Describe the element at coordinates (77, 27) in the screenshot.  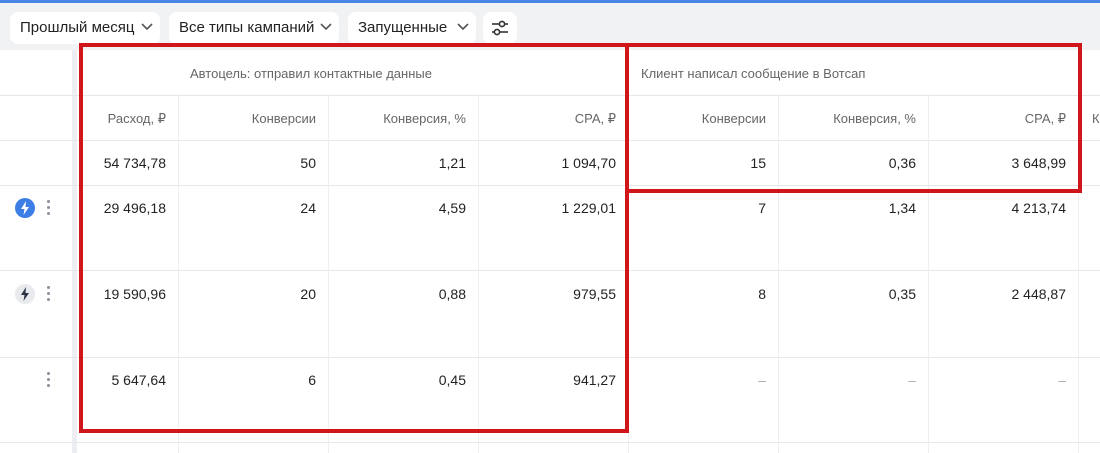
I see `period-filter-label: Прошлый месяц` at that location.